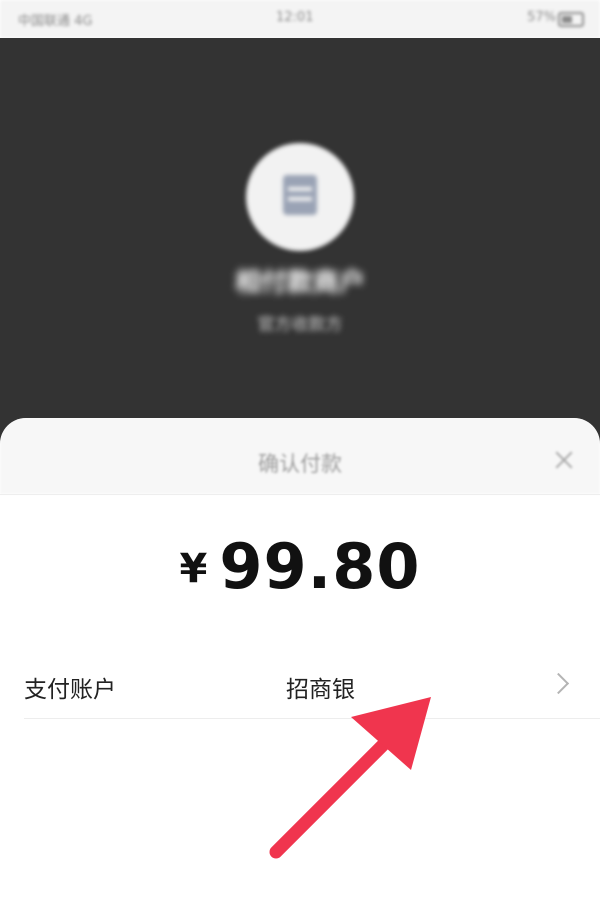  Describe the element at coordinates (320, 566) in the screenshot. I see `amount-value: 99.80` at that location.